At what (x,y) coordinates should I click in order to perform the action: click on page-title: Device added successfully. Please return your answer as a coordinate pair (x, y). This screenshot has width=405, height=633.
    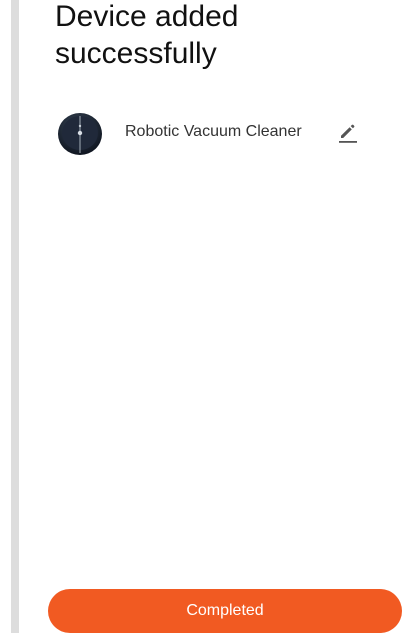
    Looking at the image, I should click on (147, 35).